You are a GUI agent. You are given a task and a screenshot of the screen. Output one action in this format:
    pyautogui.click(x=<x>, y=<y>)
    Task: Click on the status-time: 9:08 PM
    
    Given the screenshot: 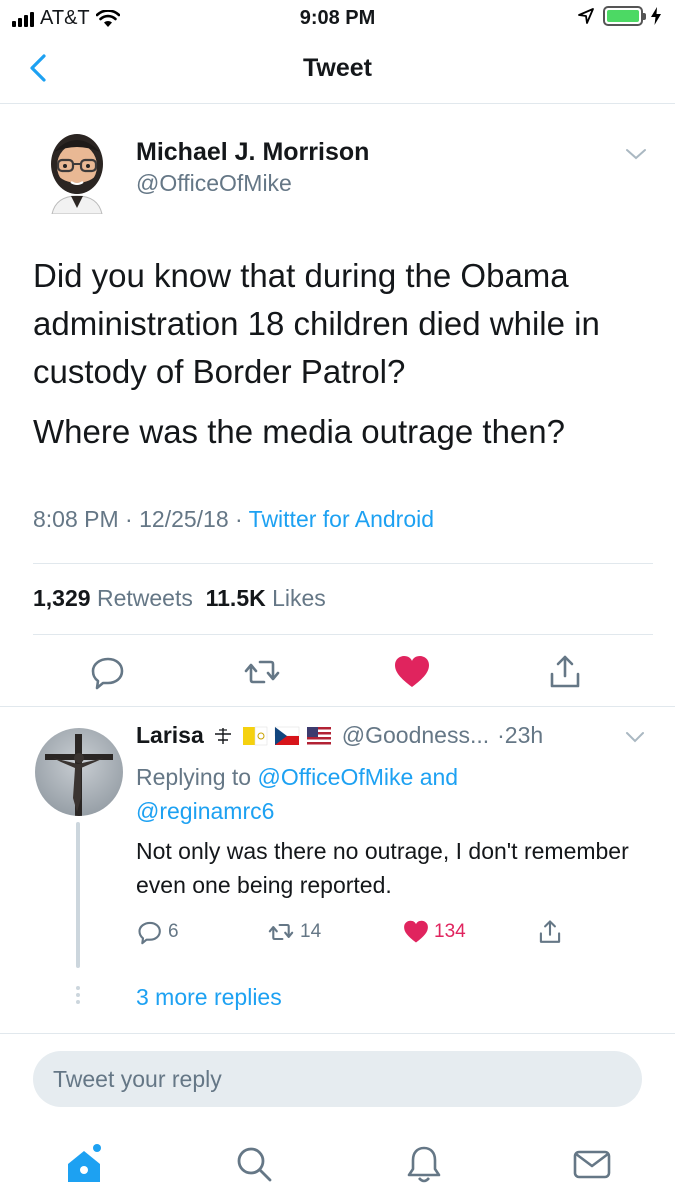 What is the action you would take?
    pyautogui.click(x=337, y=18)
    